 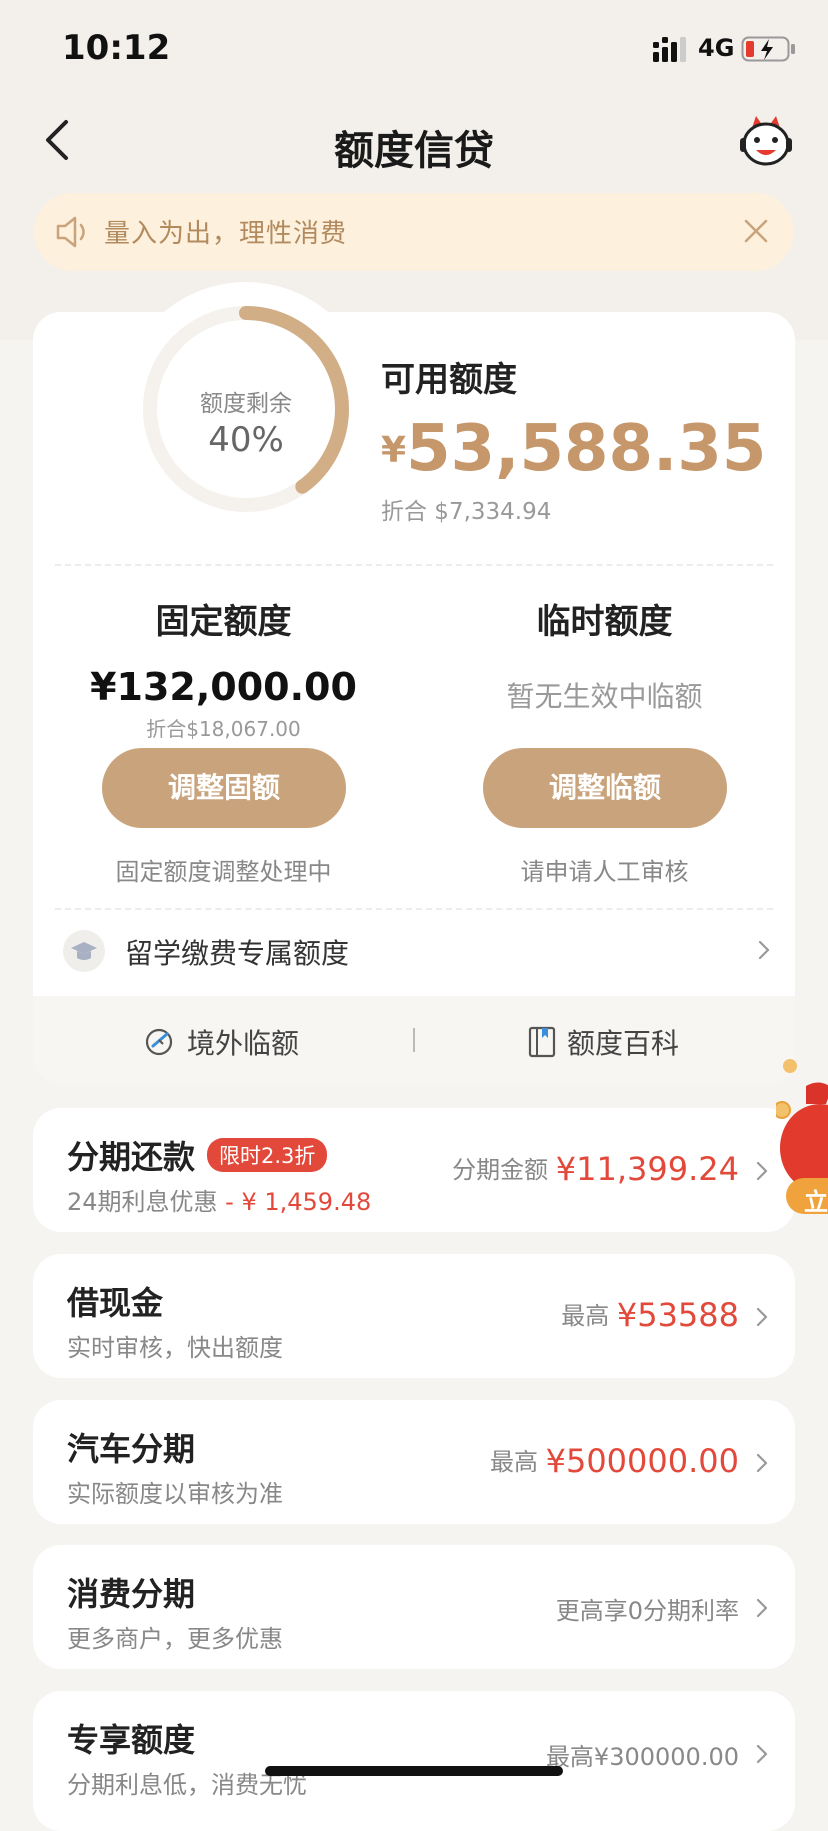 I want to click on study-abroad-label: 留学缴费专属额度, so click(x=237, y=953).